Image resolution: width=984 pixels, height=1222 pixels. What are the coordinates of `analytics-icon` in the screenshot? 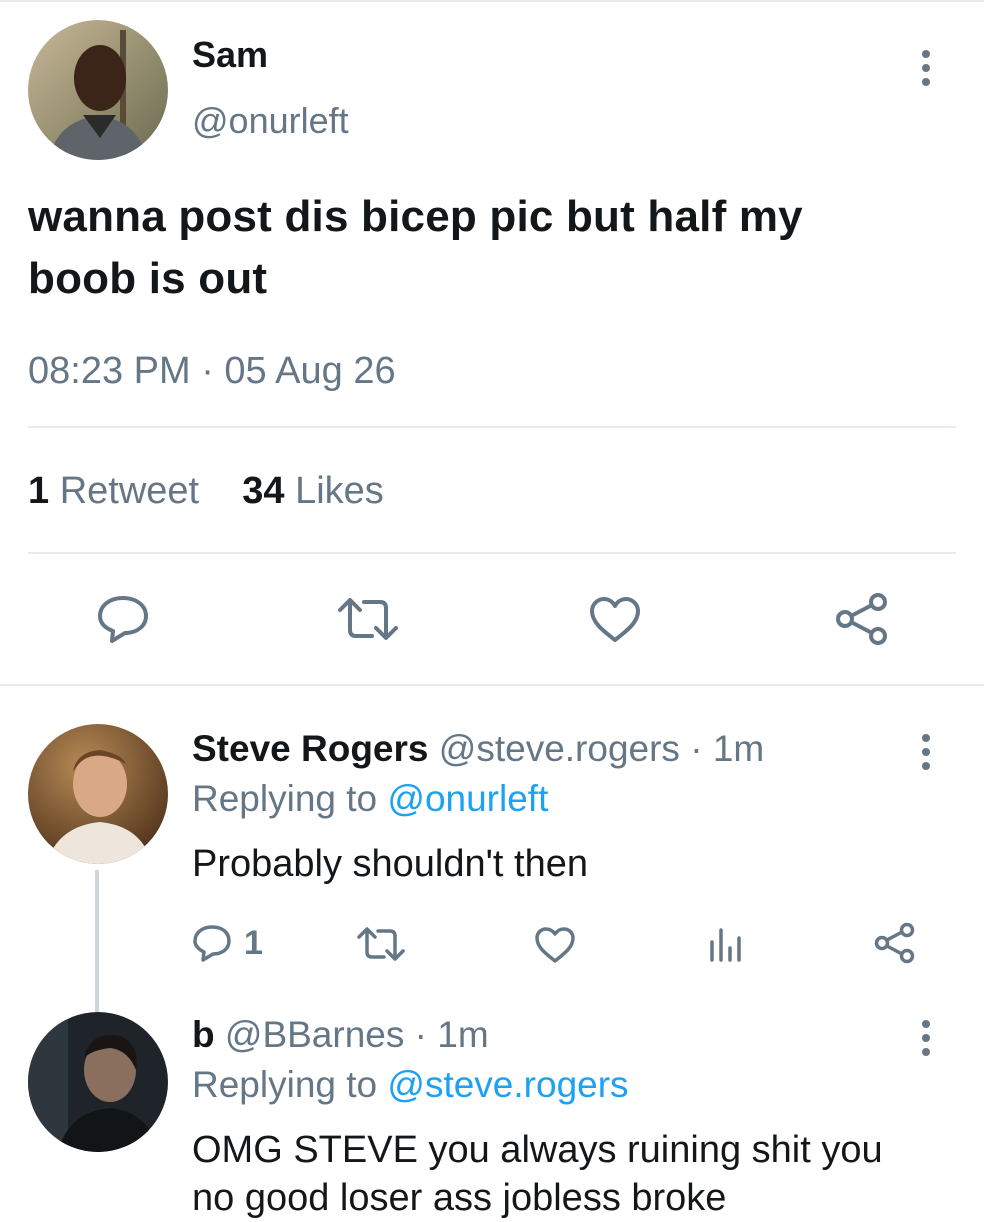 It's located at (725, 943).